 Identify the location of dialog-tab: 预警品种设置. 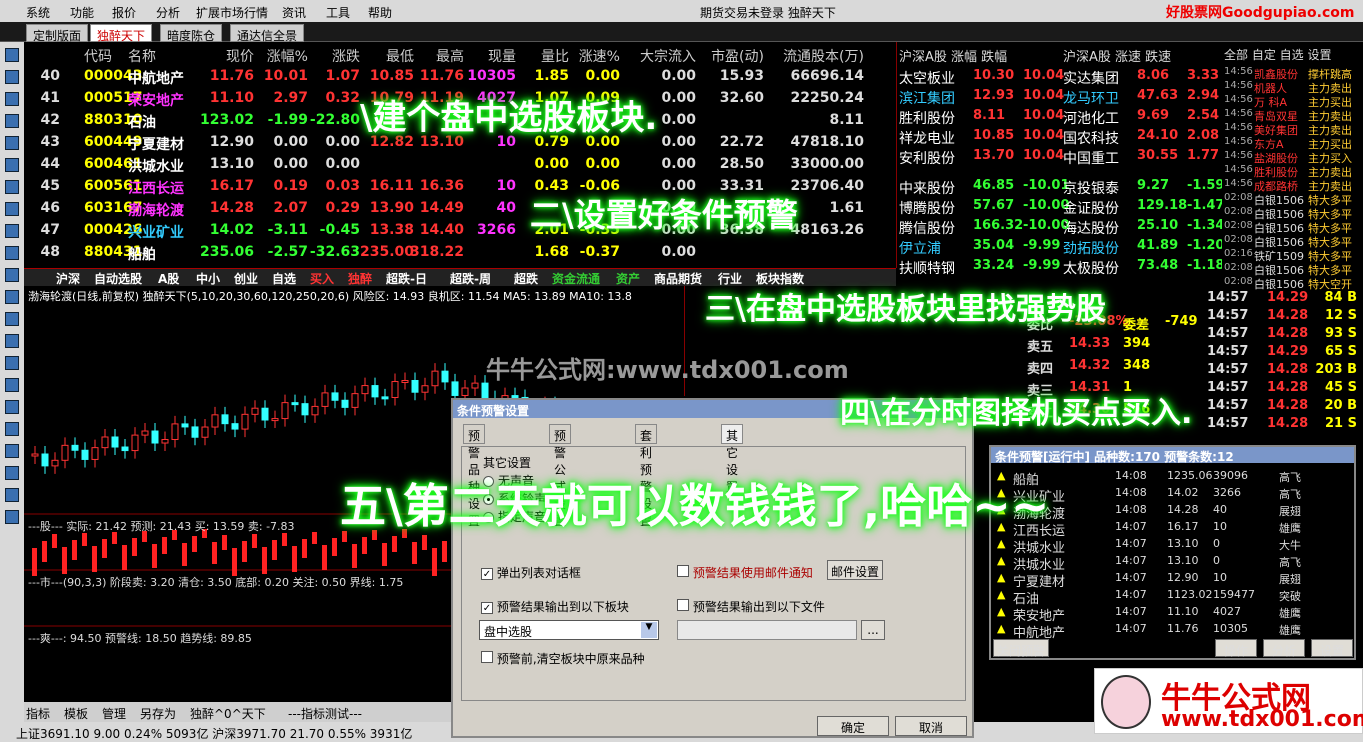
(474, 476).